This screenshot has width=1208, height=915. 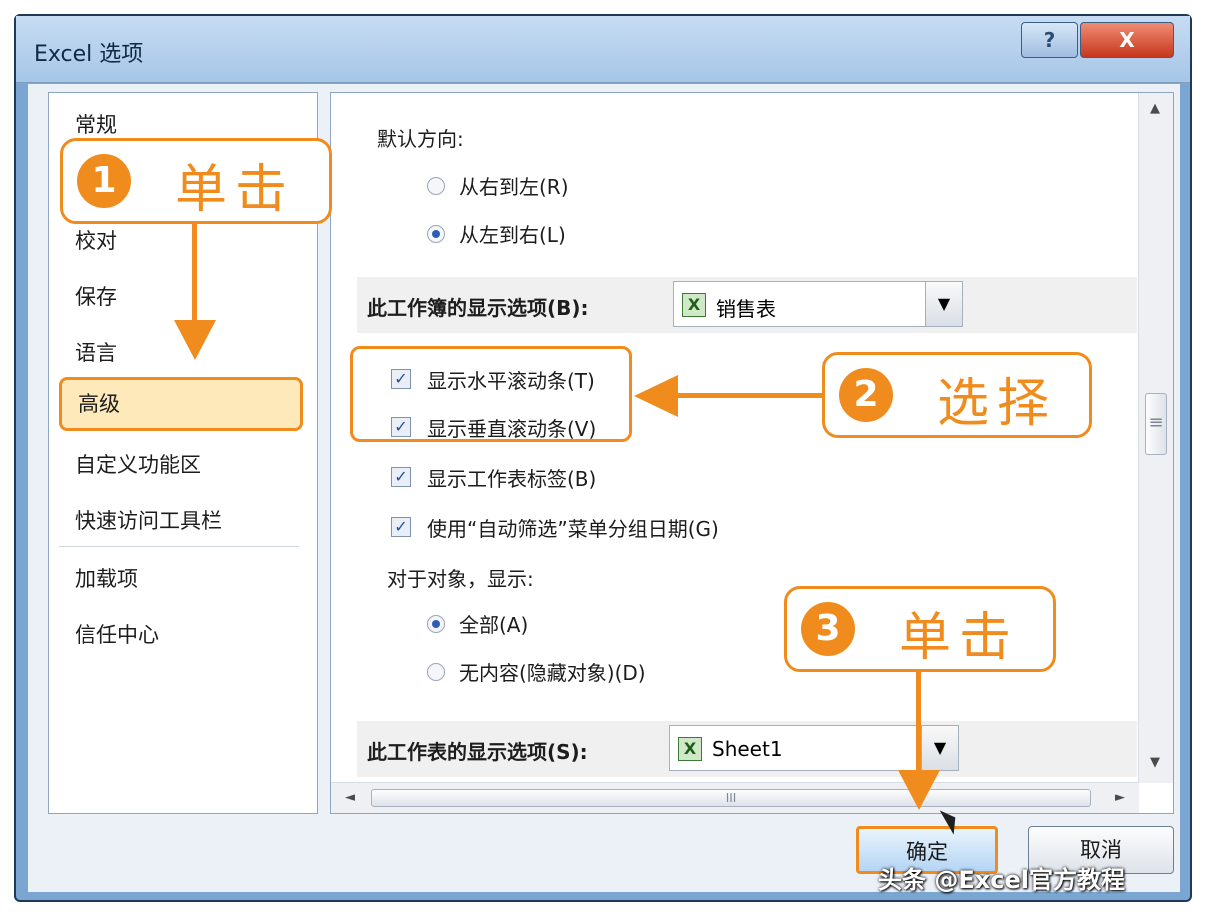 I want to click on excel-sheet-icon: X, so click(x=690, y=749).